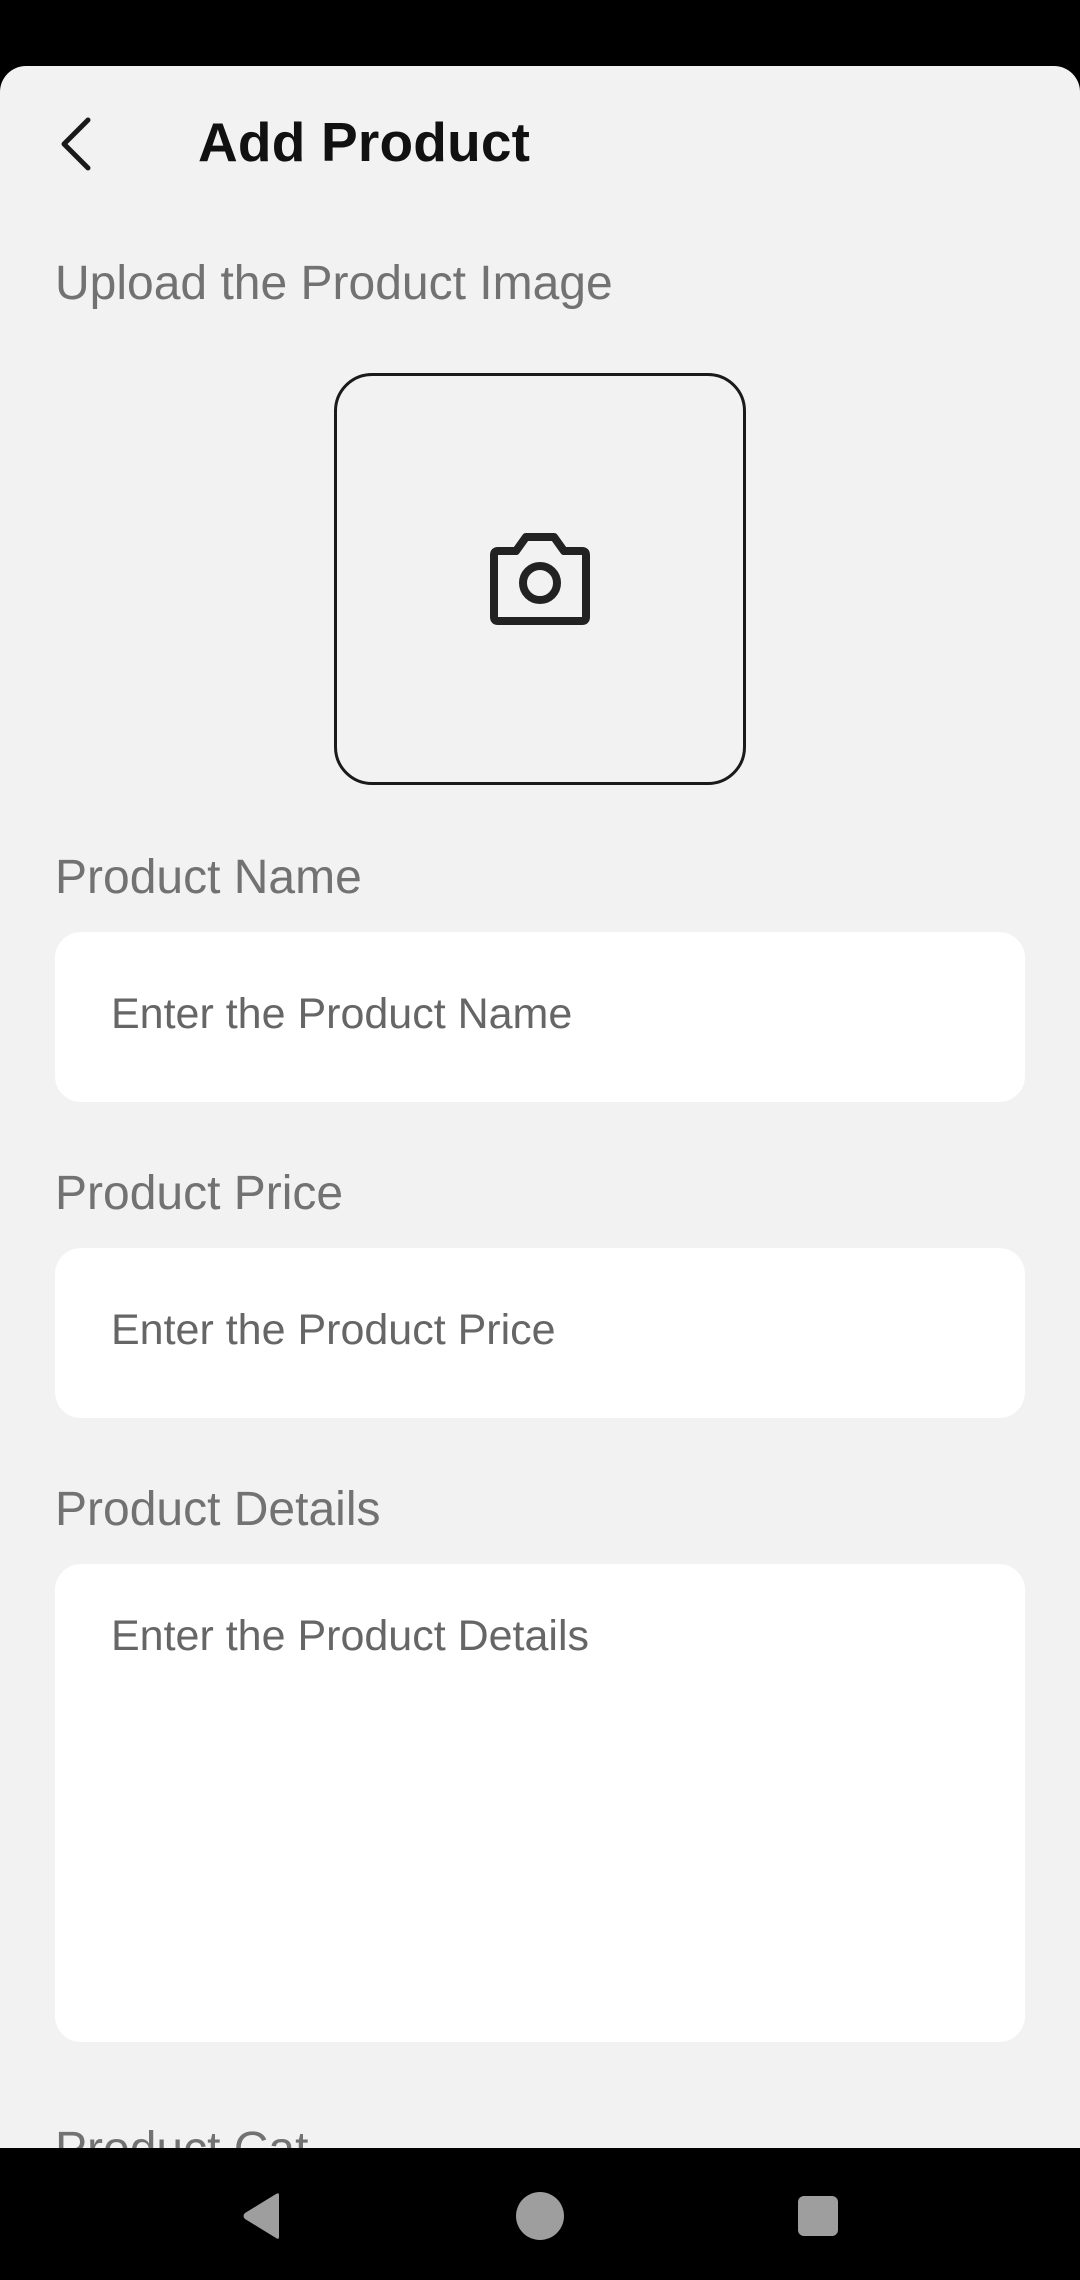 This screenshot has height=2280, width=1080. I want to click on product-name-label: Product Name, so click(208, 877).